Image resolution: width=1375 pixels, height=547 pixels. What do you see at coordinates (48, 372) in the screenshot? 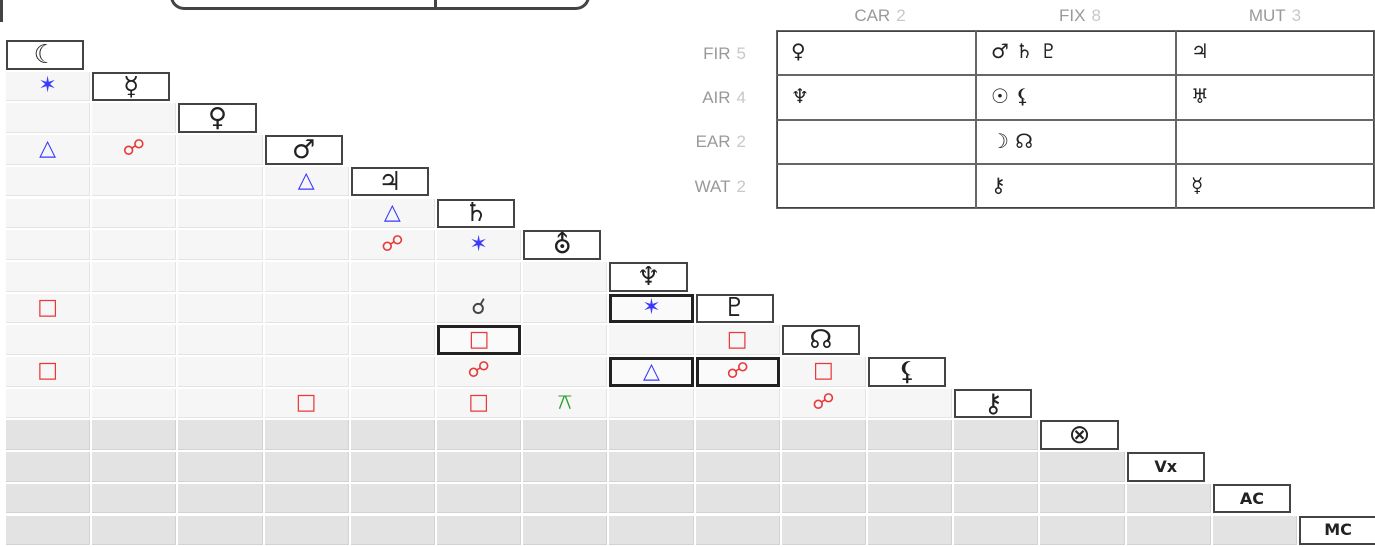
I see `aspect-cell-lilith-moon: □` at bounding box center [48, 372].